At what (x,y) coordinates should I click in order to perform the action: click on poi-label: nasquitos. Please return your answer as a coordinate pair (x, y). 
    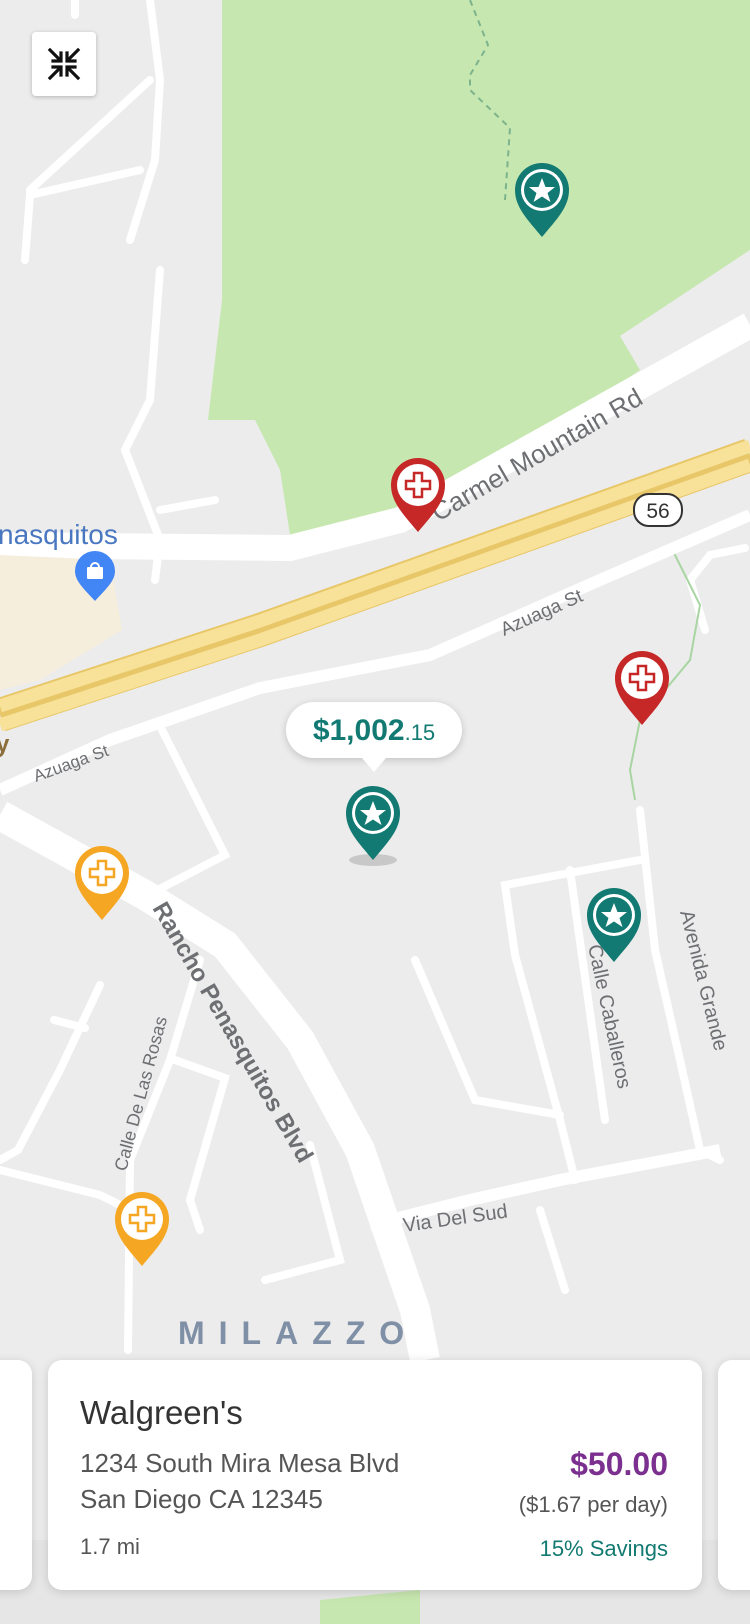
    Looking at the image, I should click on (59, 534).